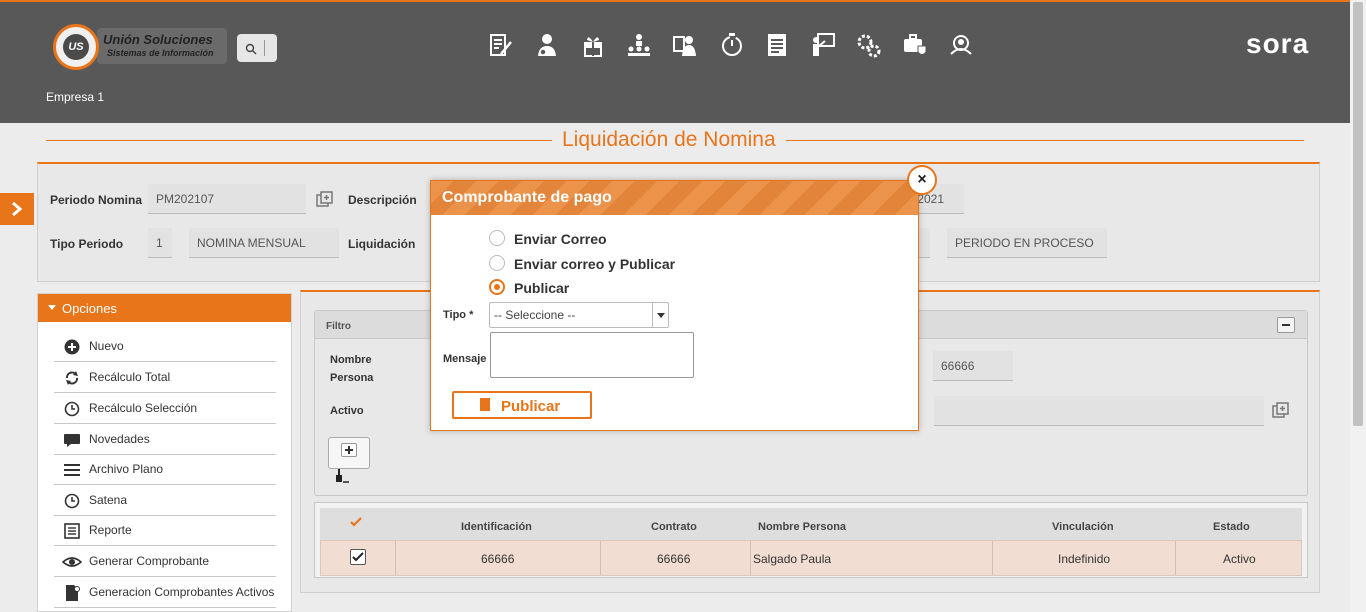  I want to click on tipo-periodo-name-field: NOMINA MENSUAL, so click(264, 243).